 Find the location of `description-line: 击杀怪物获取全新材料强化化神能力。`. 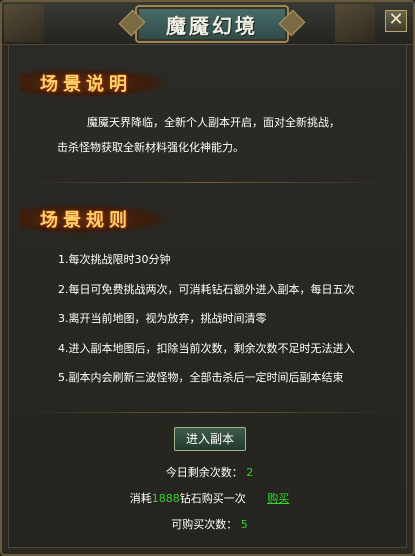

description-line: 击杀怪物获取全新材料强化化神能力。 is located at coordinates (150, 147).